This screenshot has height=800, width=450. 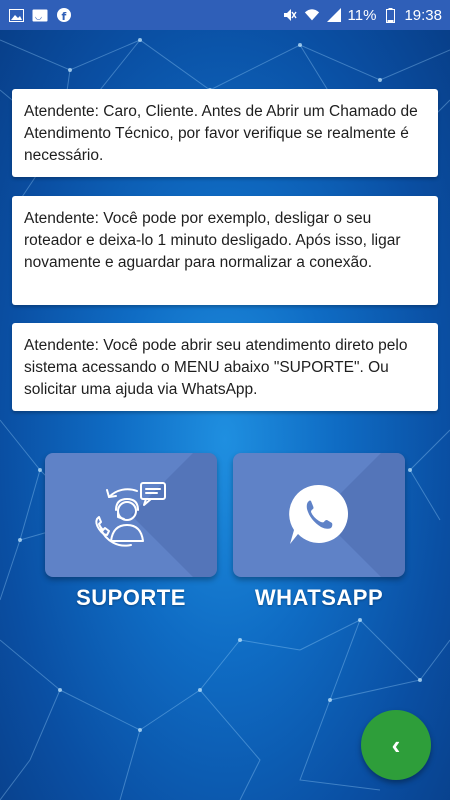 I want to click on whatsapp-button, so click(x=319, y=515).